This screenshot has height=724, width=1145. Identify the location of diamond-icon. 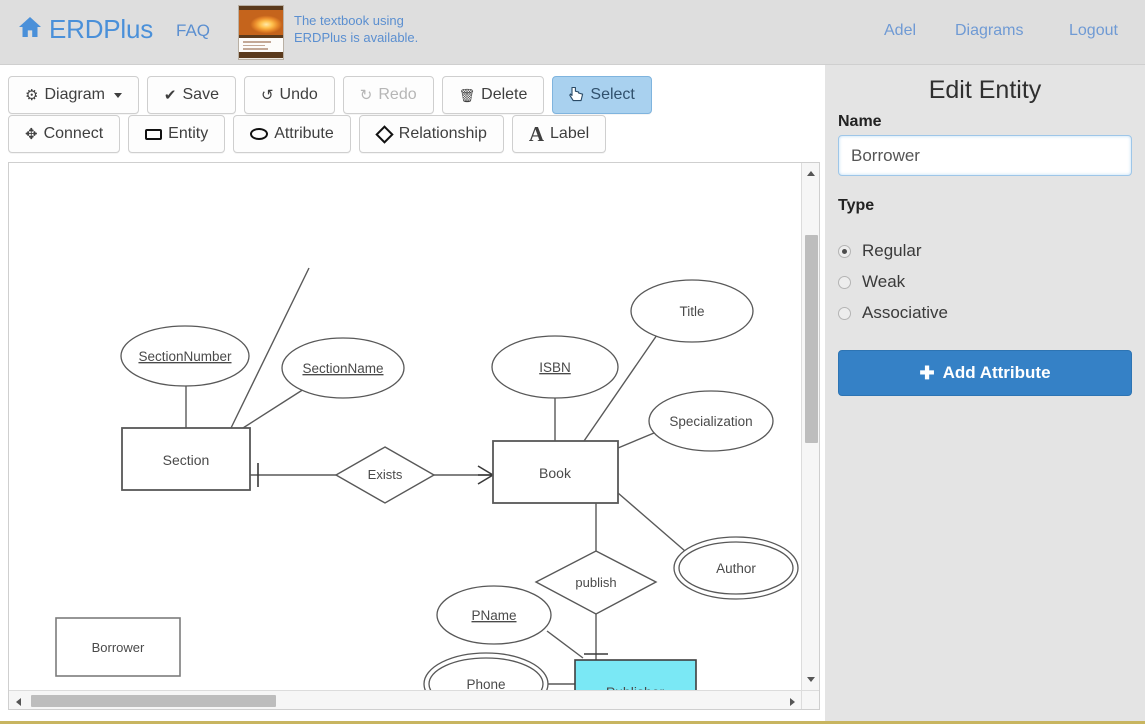
(384, 134).